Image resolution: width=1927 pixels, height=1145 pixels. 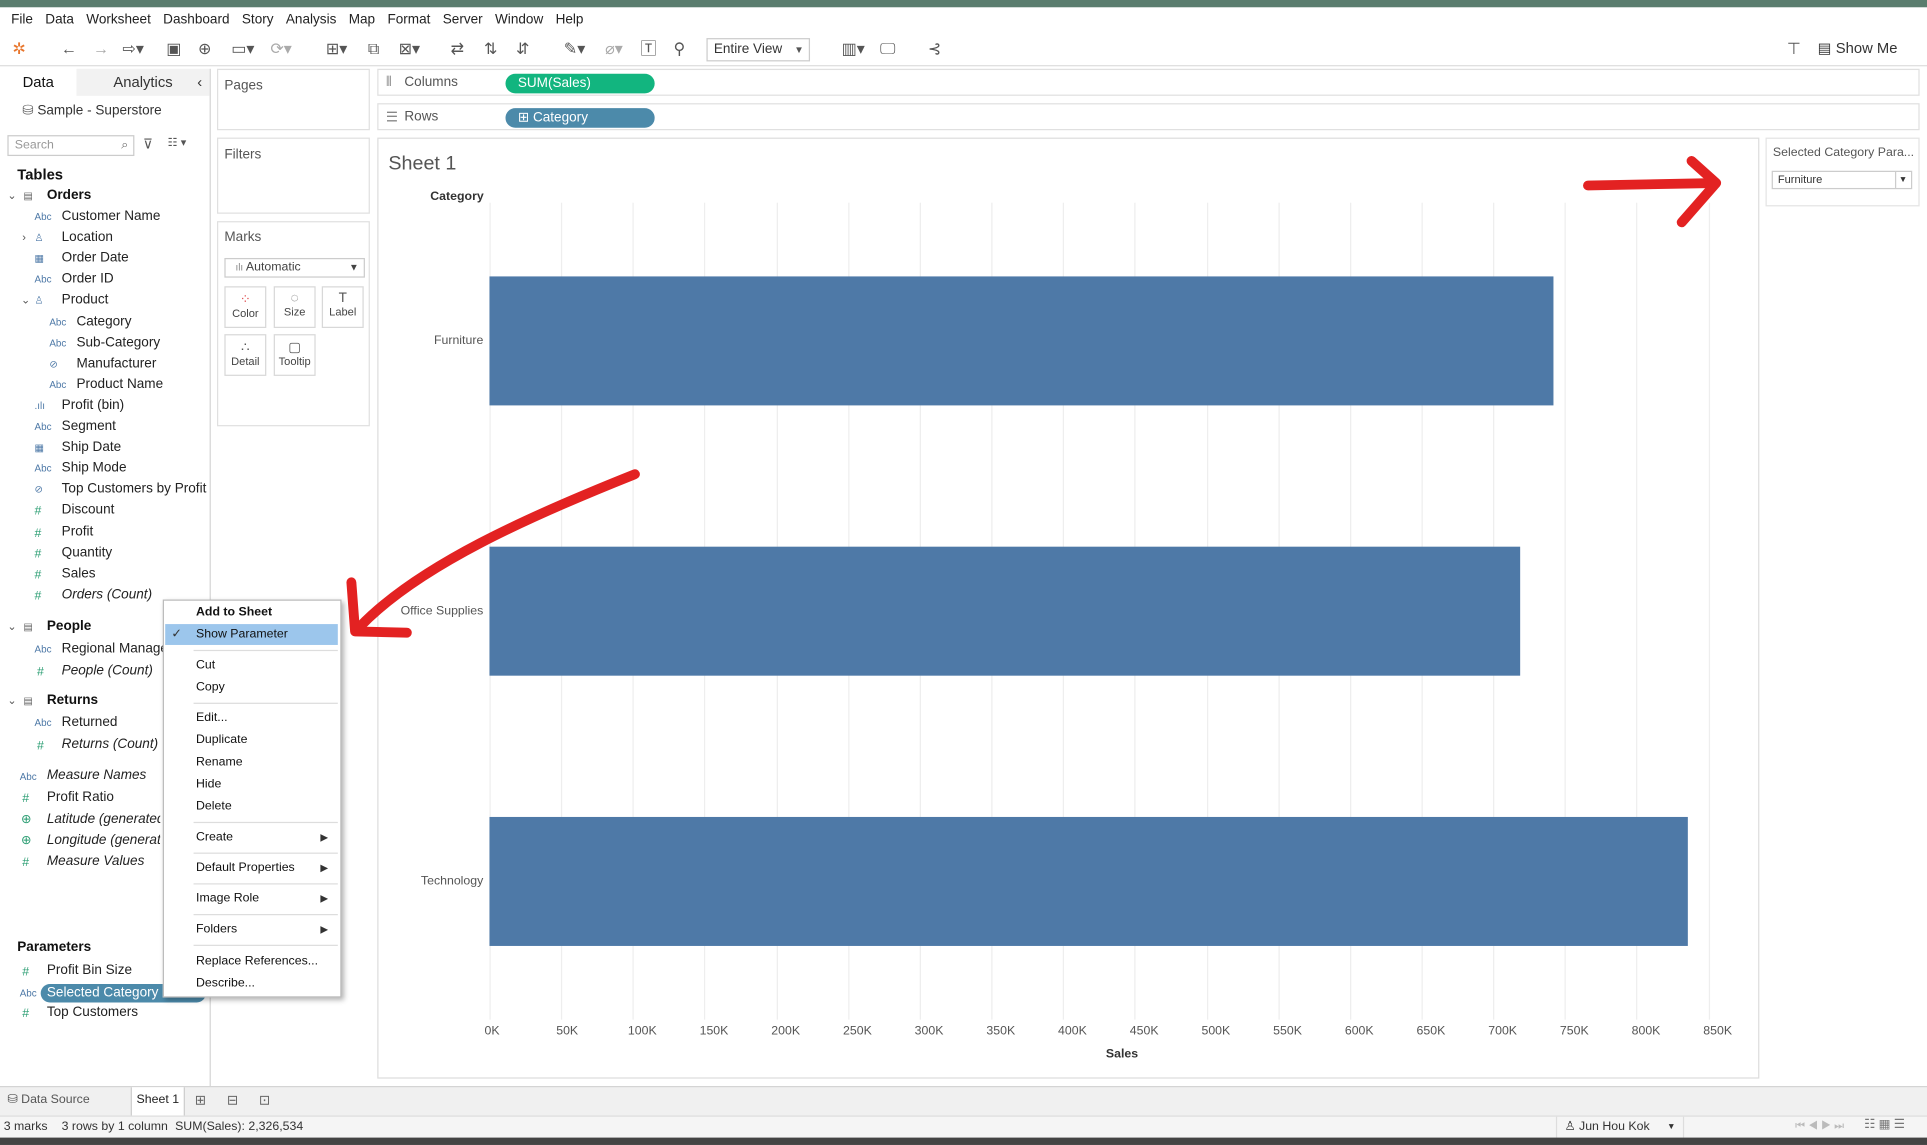 I want to click on sheet-navigation-icon: ⏮ ◀ ▶ ⏭, so click(x=1819, y=1126).